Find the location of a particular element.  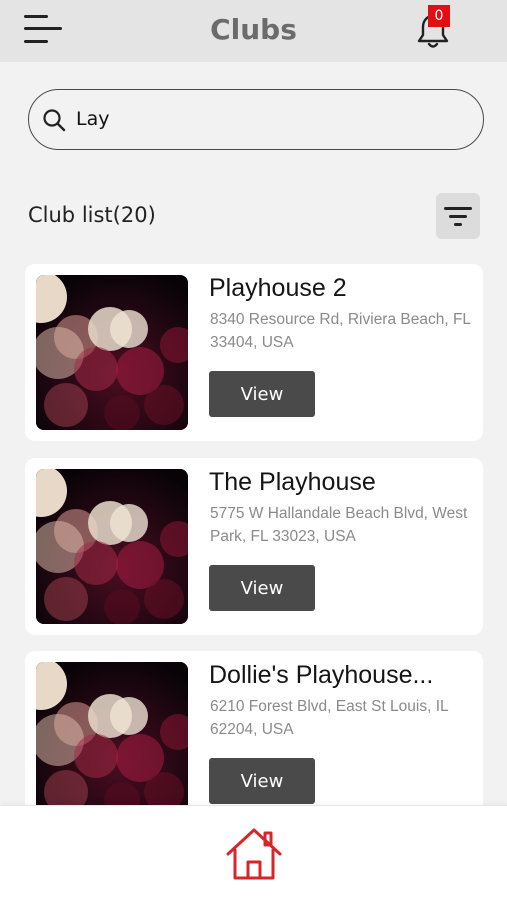

search-input is located at coordinates (271, 119).